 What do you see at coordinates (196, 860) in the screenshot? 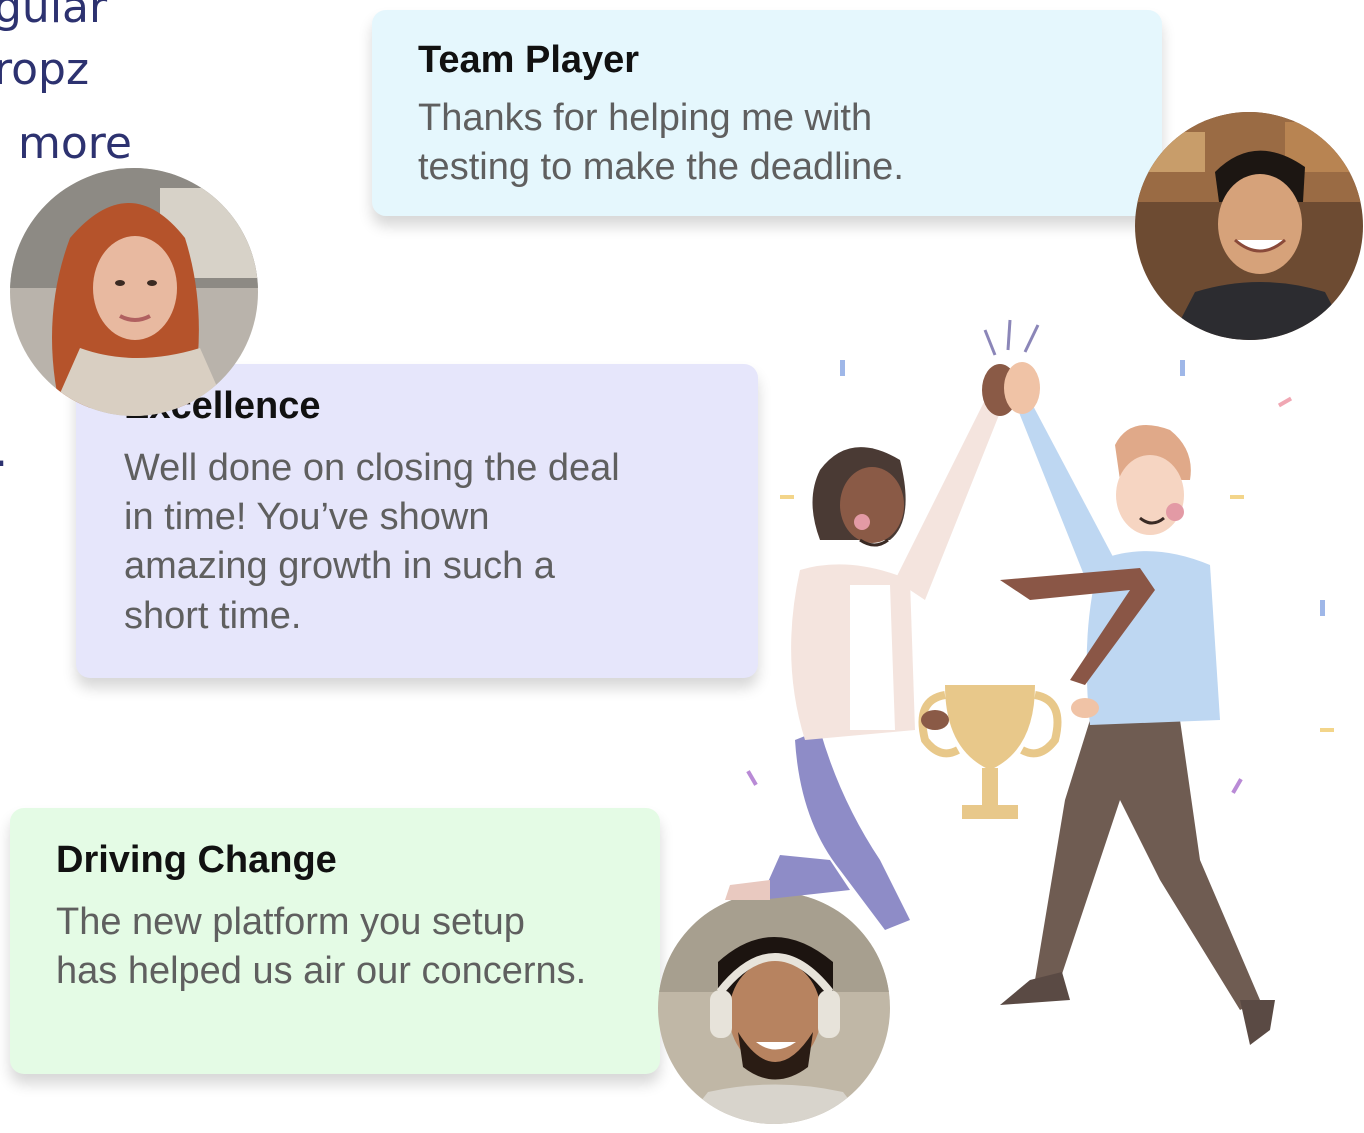
I see `card-title: Driving Change` at bounding box center [196, 860].